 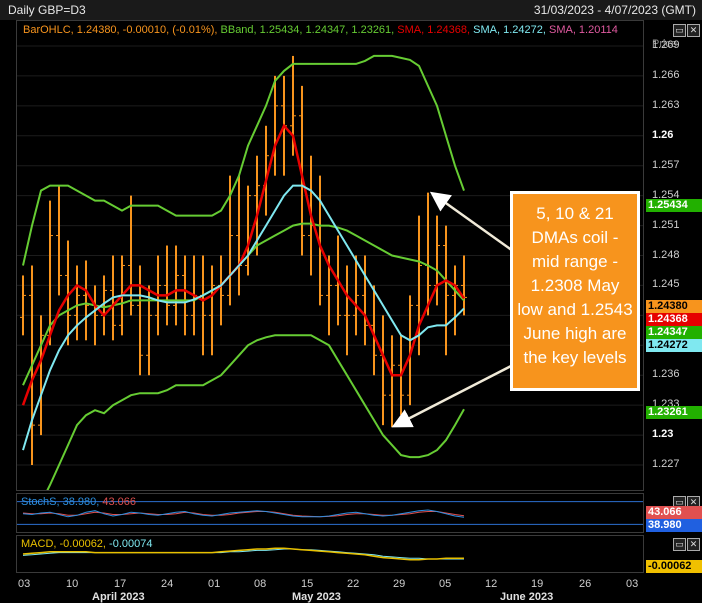 What do you see at coordinates (666, 104) in the screenshot?
I see `y-tick-label: 1.263` at bounding box center [666, 104].